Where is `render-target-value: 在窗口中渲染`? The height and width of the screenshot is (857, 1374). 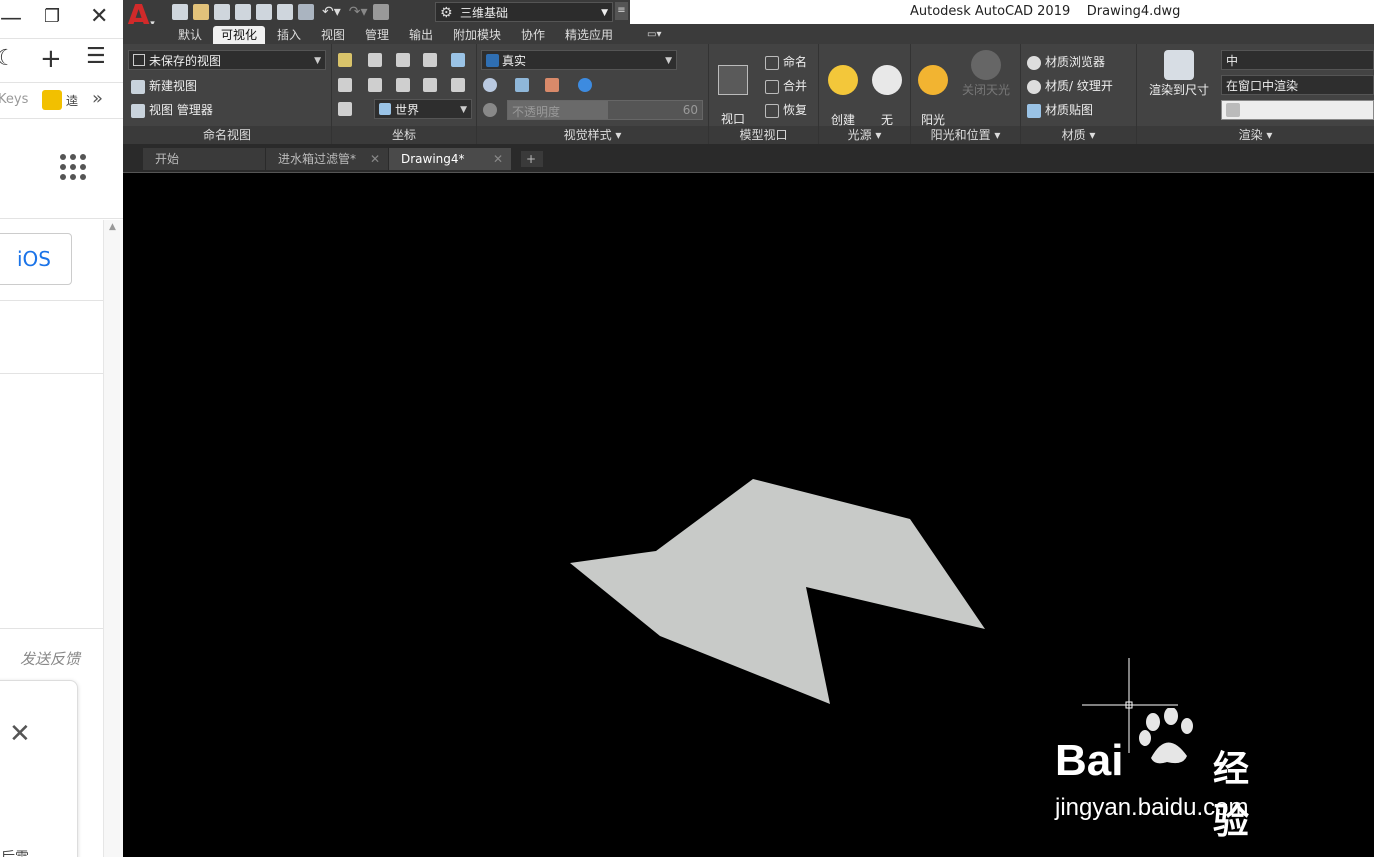
render-target-value: 在窗口中渲染 is located at coordinates (1262, 86).